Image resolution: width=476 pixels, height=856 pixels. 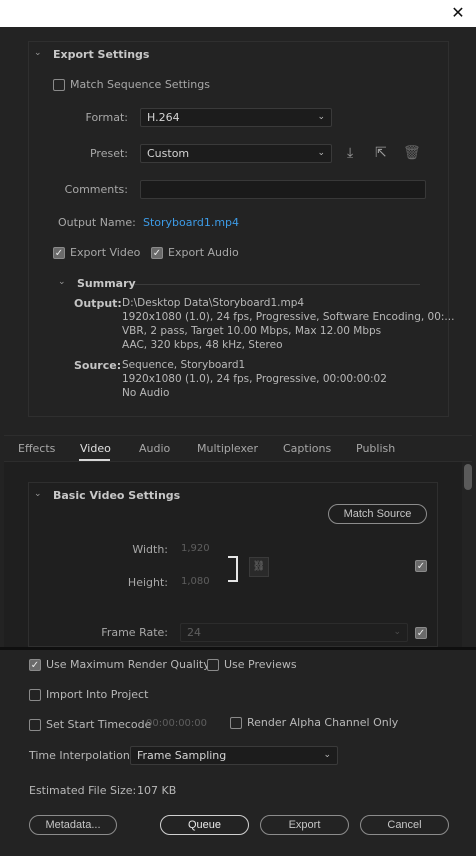 I want to click on width-label: Width:, so click(x=150, y=549).